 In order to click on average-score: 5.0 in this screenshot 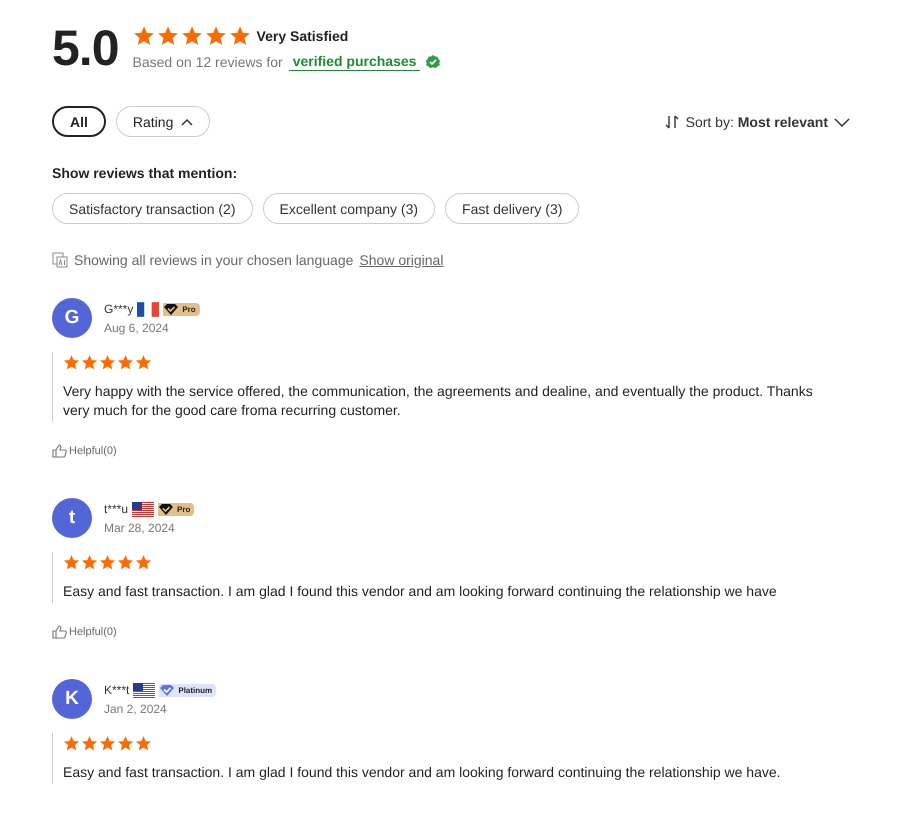, I will do `click(85, 48)`.